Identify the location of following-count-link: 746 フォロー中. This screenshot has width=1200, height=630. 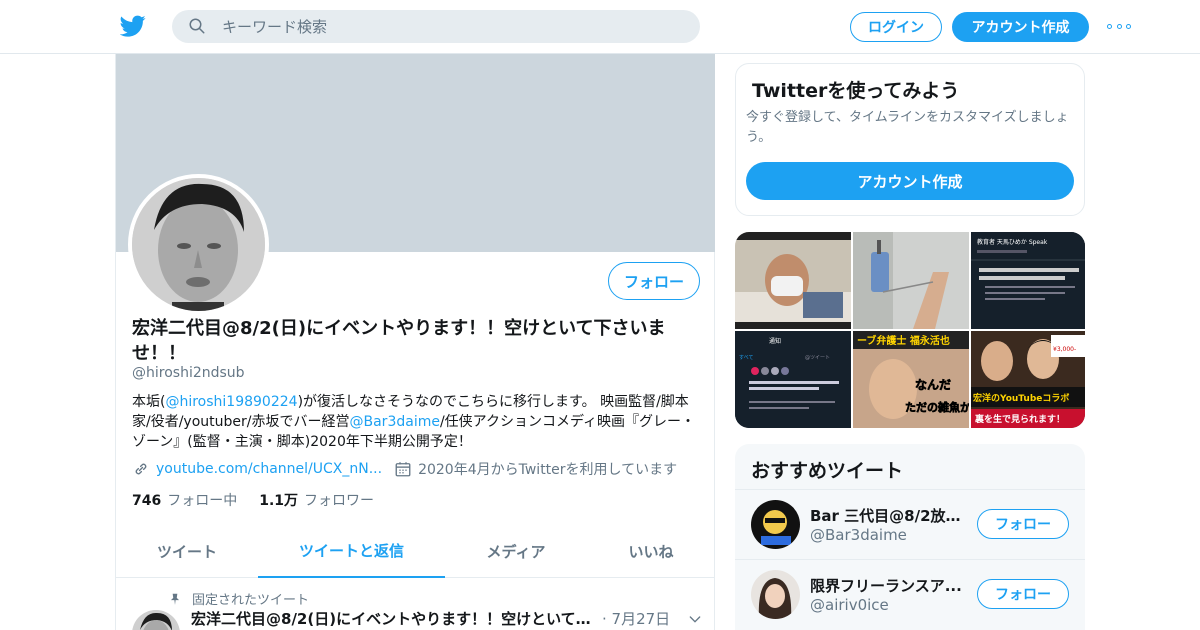
(184, 500).